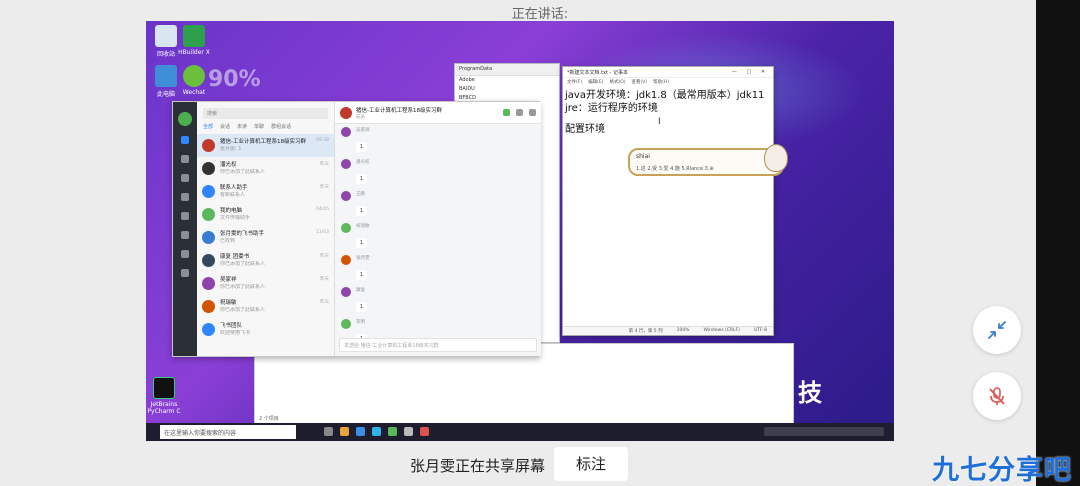 Image resolution: width=1080 pixels, height=486 pixels. Describe the element at coordinates (611, 108) in the screenshot. I see `text-line: jre：运行程序的环境` at that location.